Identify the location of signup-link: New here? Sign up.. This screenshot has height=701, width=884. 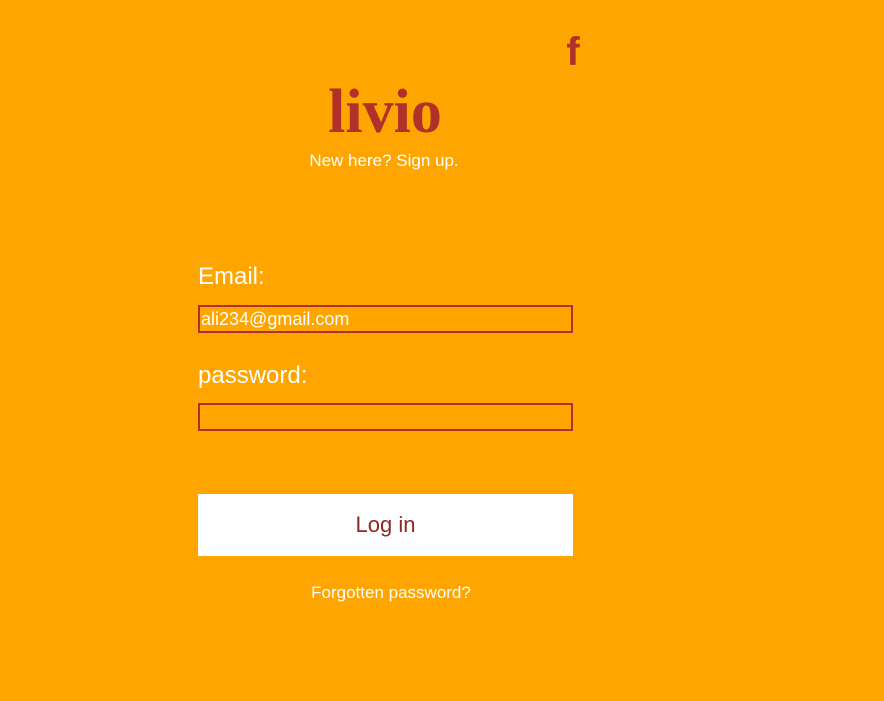
(384, 161).